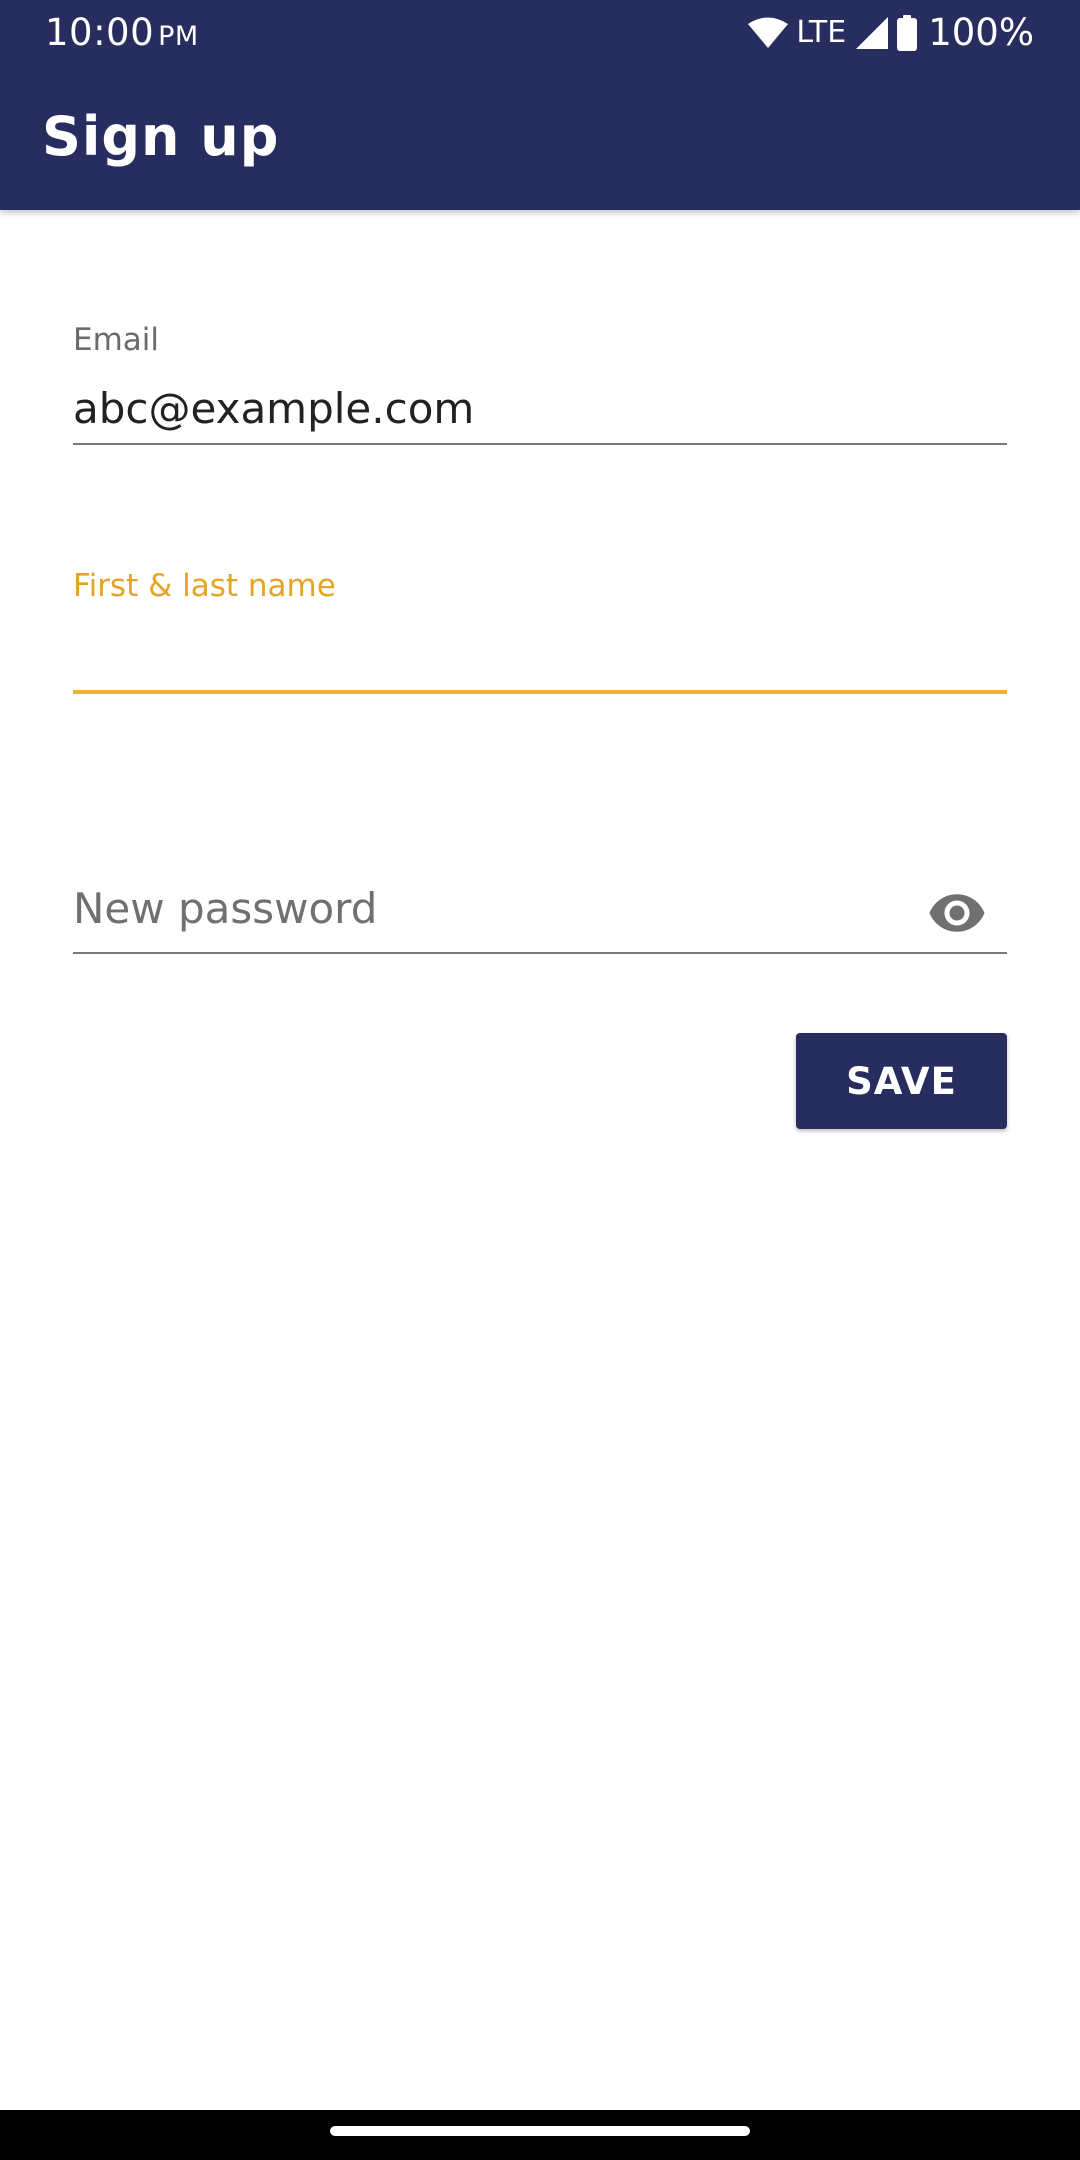  I want to click on battery-icon, so click(907, 33).